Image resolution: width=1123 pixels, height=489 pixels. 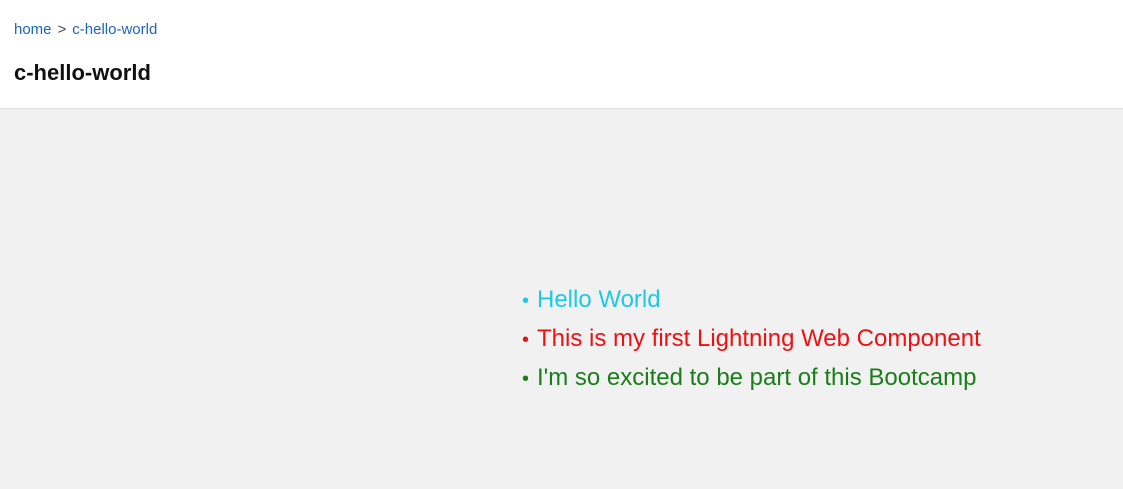 I want to click on breadcrumb-current-link: c-hello-world, so click(x=114, y=29).